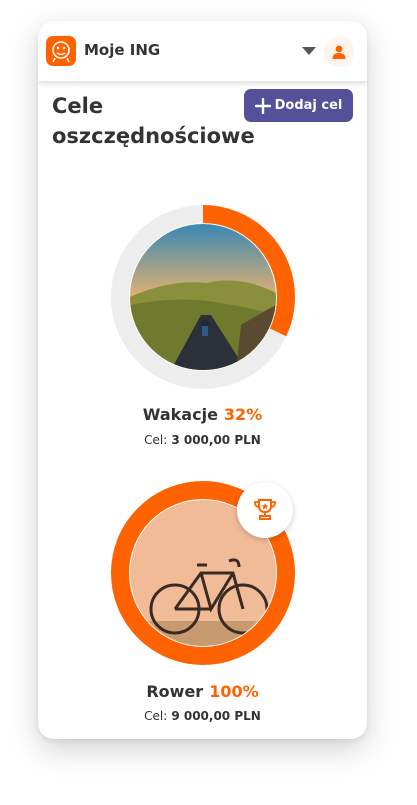 This screenshot has height=805, width=417. I want to click on goal-title: Wakacje 32%, so click(202, 414).